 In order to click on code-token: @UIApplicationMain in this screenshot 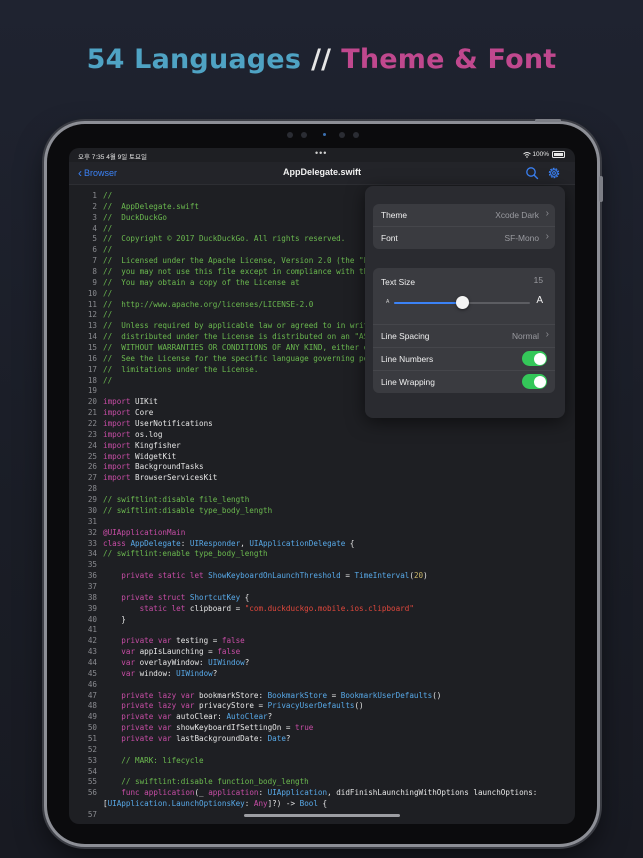, I will do `click(144, 532)`.